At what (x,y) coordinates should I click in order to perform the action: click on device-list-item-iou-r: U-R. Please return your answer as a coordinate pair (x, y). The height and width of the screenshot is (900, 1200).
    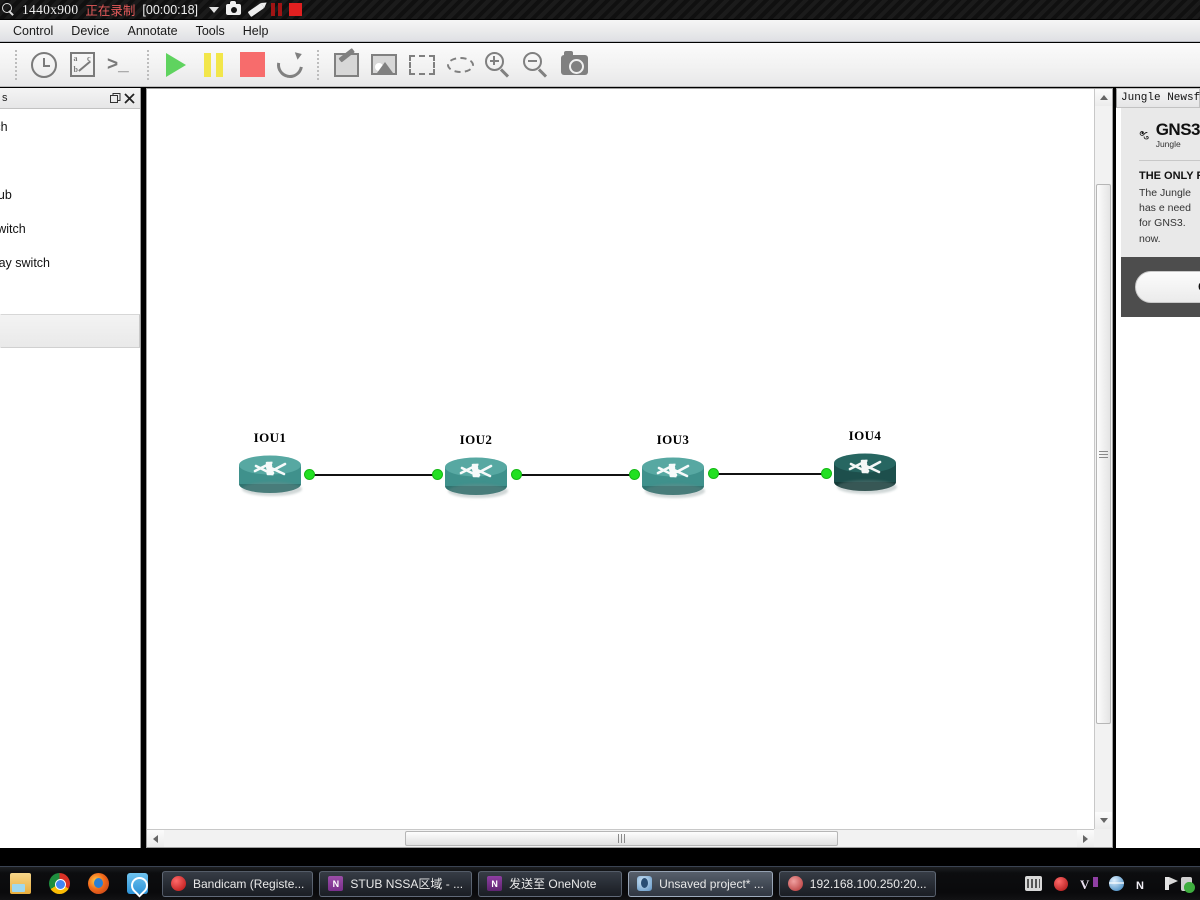
    Looking at the image, I should click on (70, 331).